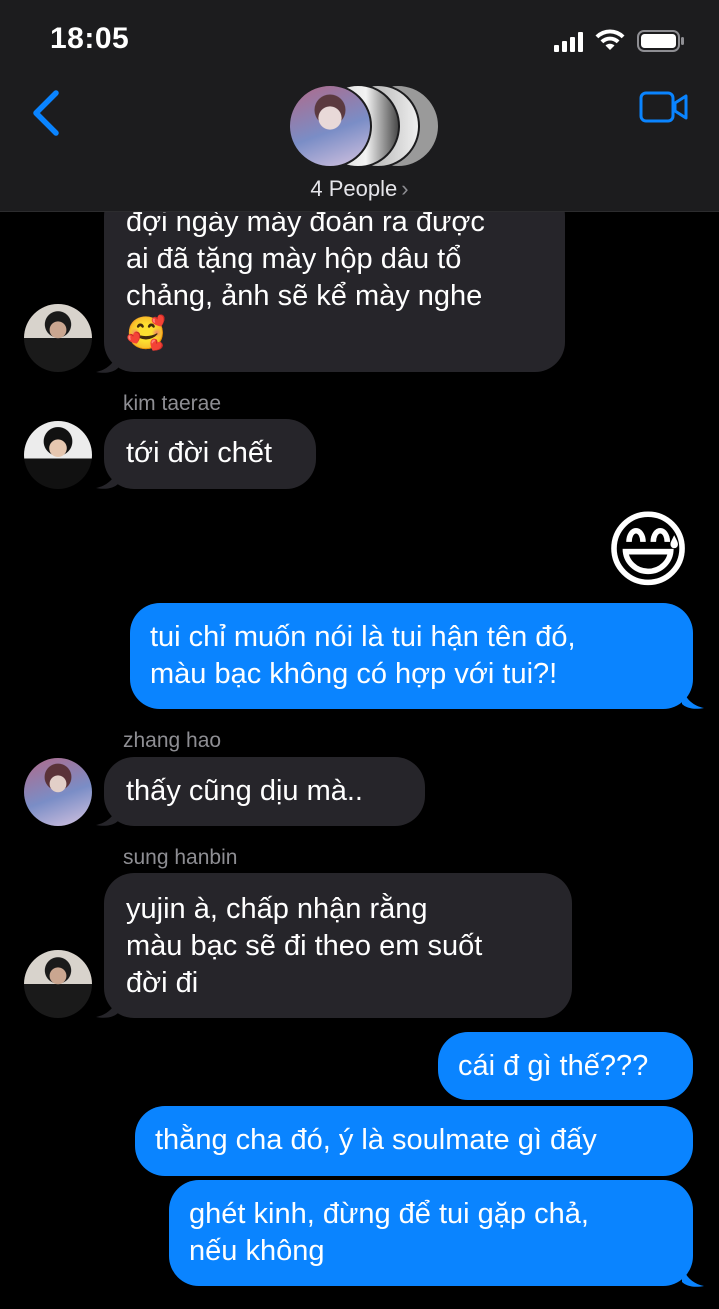 The width and height of the screenshot is (719, 1309). What do you see at coordinates (257, 1251) in the screenshot?
I see `message-line: nếu không` at bounding box center [257, 1251].